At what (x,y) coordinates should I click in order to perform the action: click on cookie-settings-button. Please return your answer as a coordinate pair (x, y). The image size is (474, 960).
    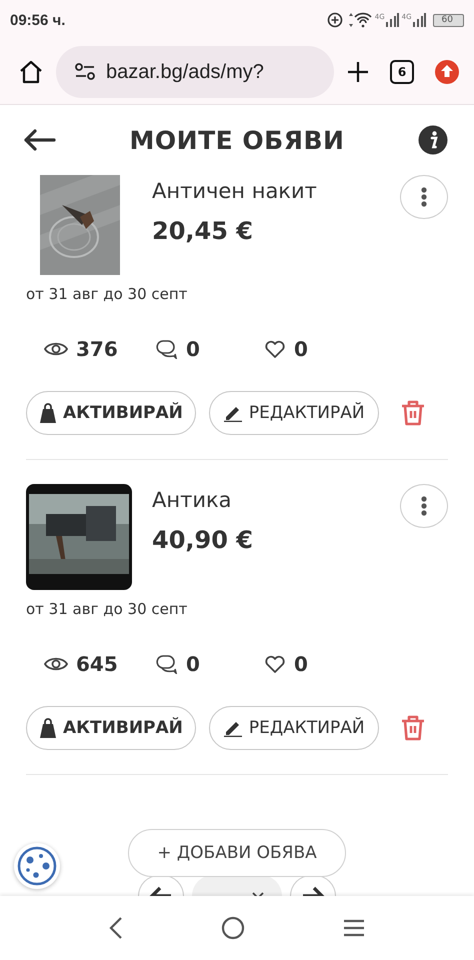
    Looking at the image, I should click on (37, 866).